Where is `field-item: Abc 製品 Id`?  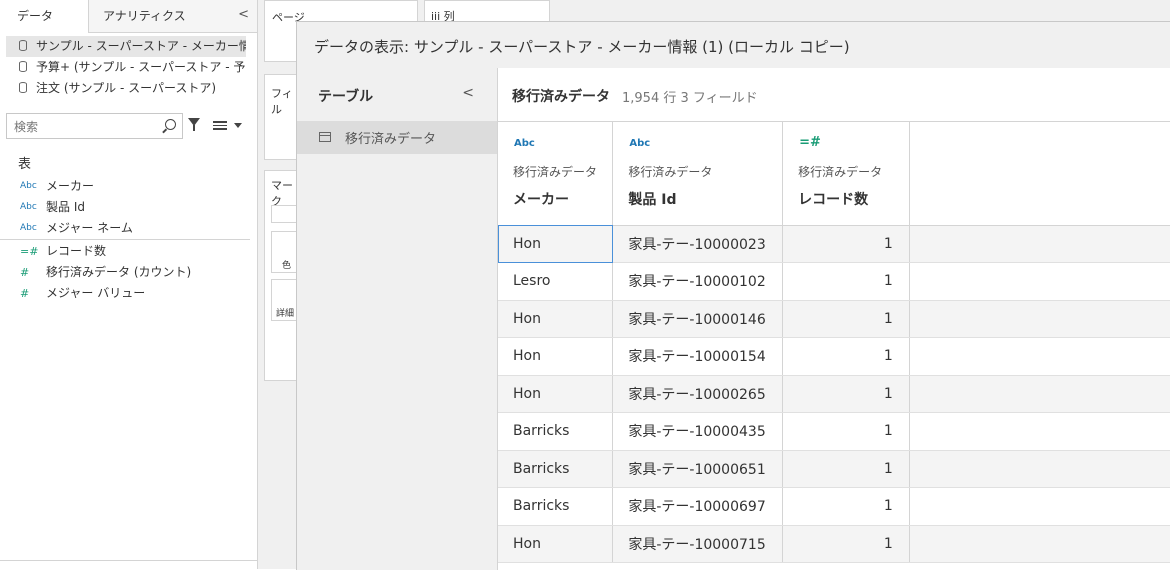 field-item: Abc 製品 Id is located at coordinates (125, 207).